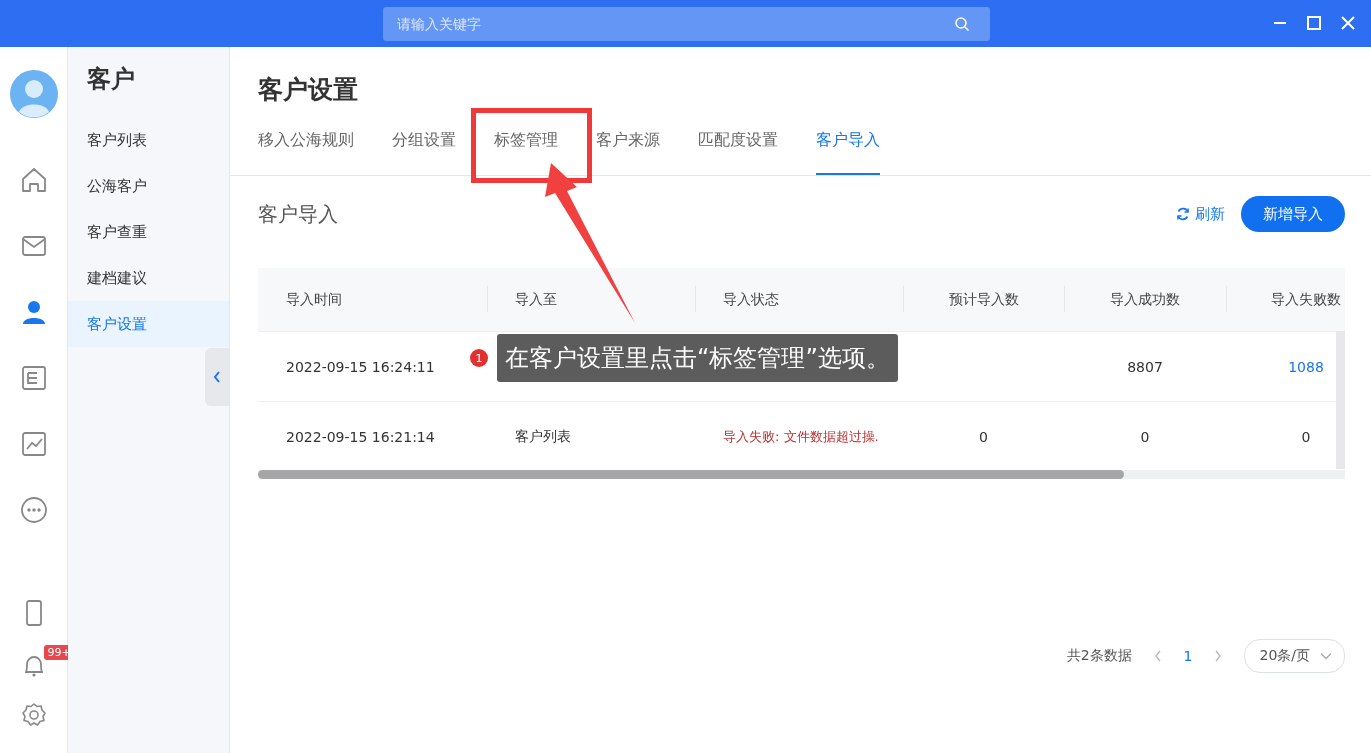 The image size is (1371, 753). What do you see at coordinates (360, 366) in the screenshot?
I see `table-cell: 2022-09-15 16:24:11` at bounding box center [360, 366].